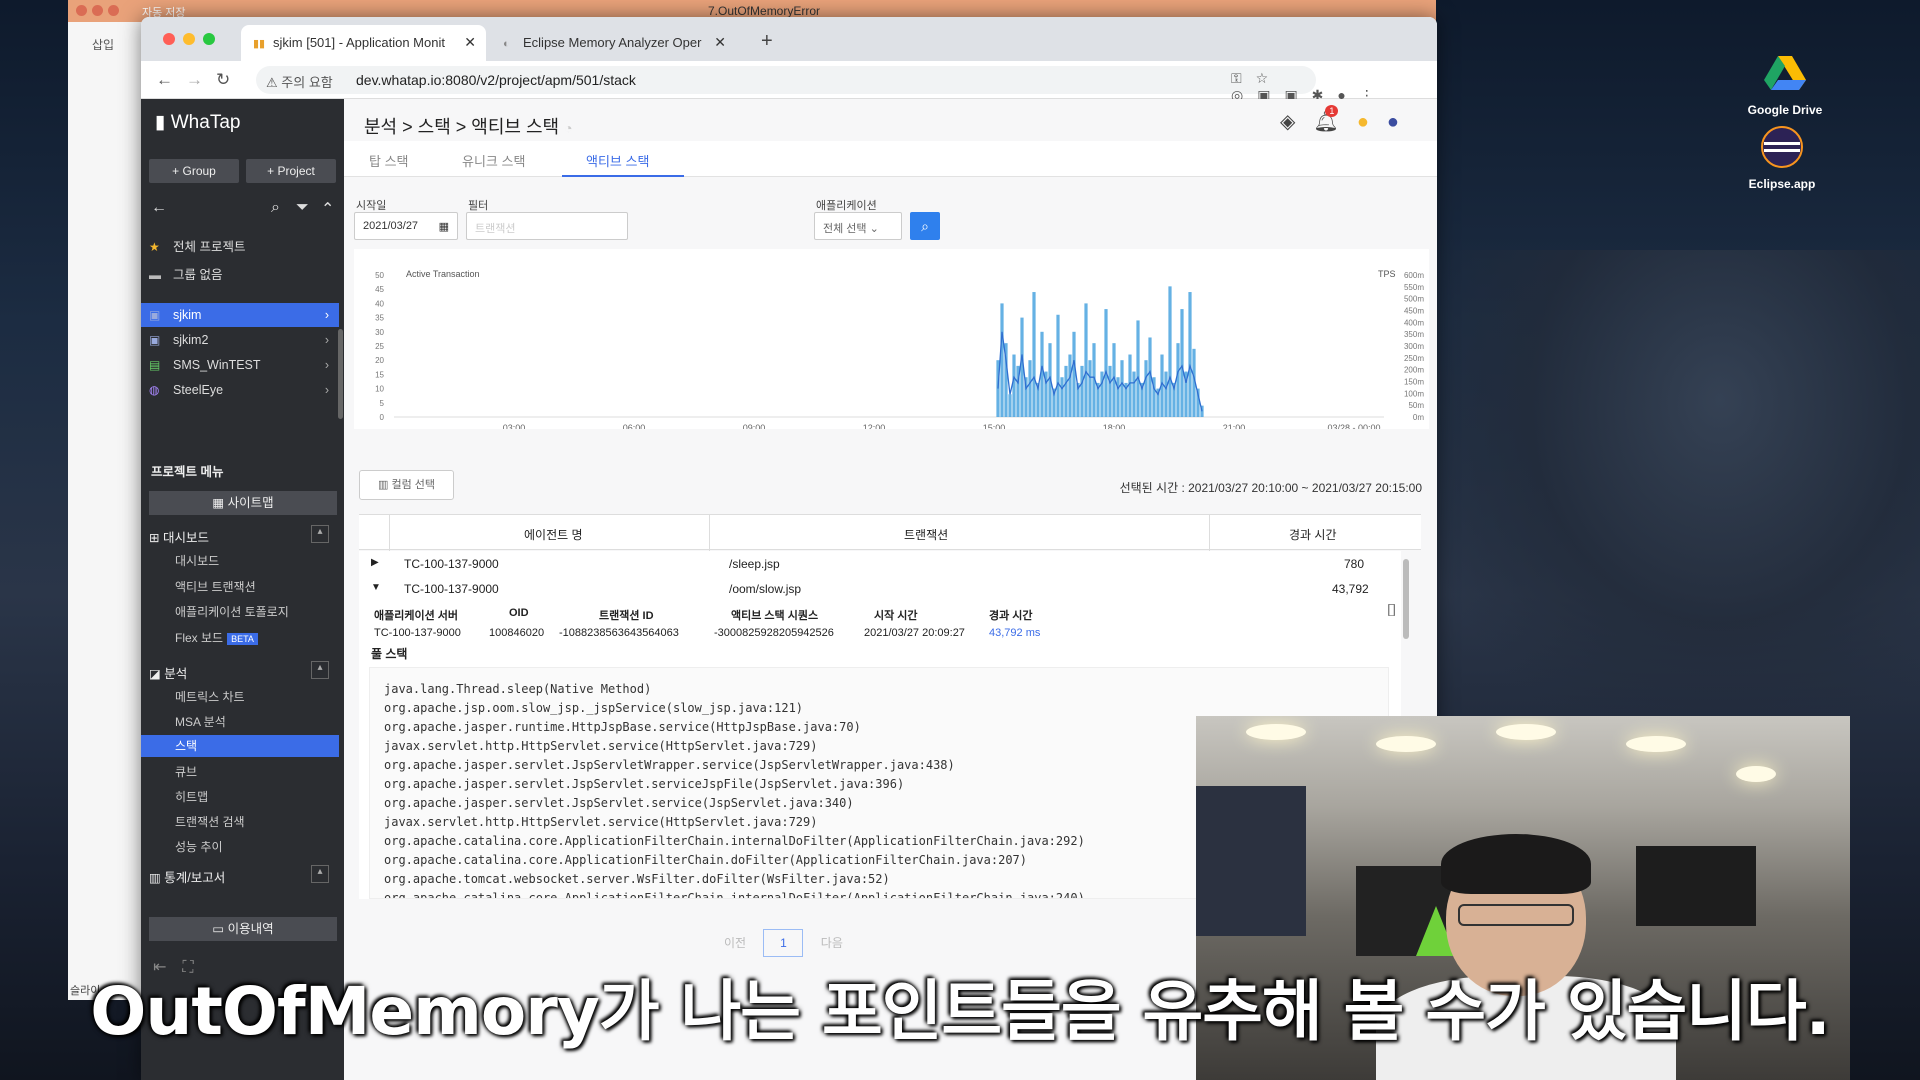  I want to click on sidebar-item-all-projects: ★ 전체 프로젝트, so click(240, 247).